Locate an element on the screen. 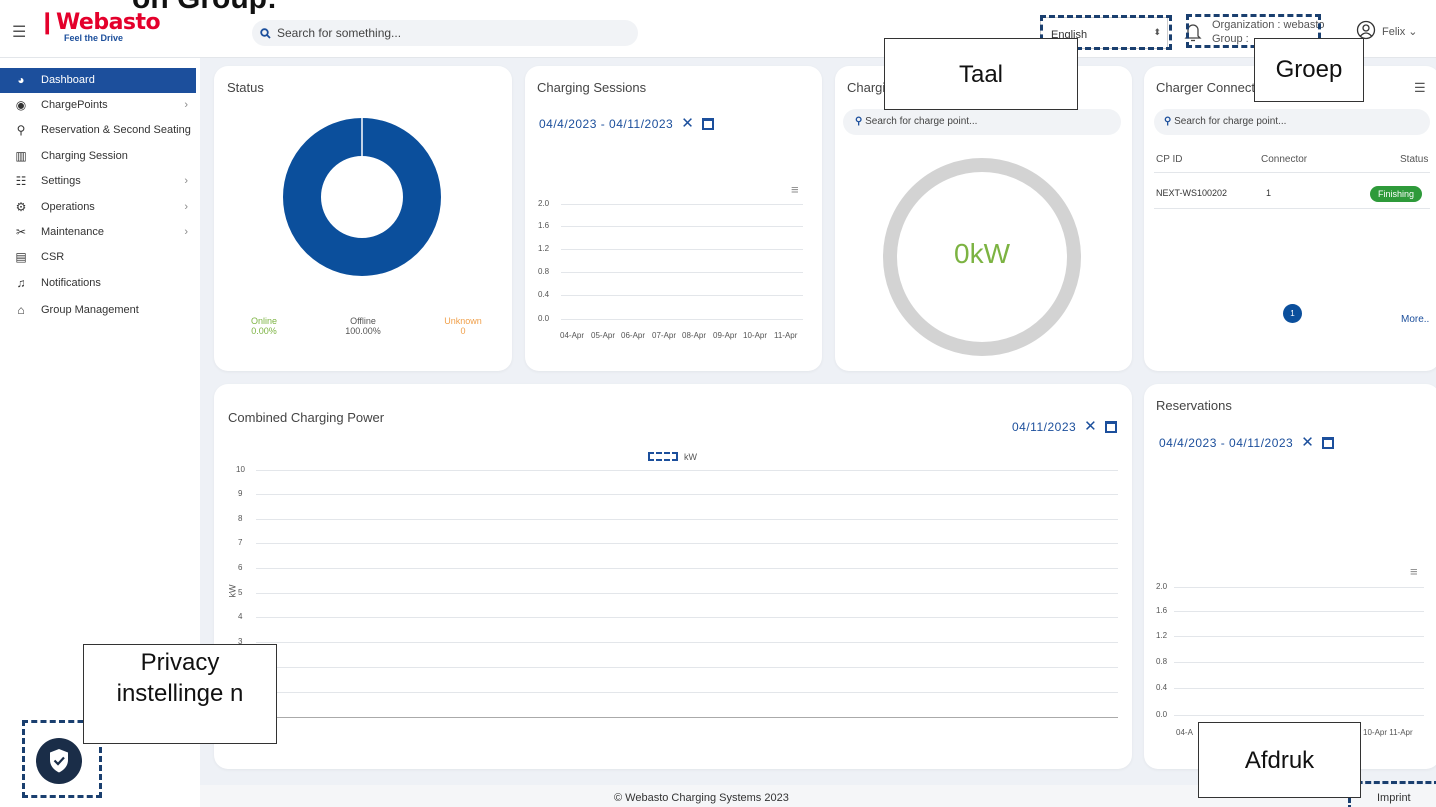 This screenshot has width=1436, height=807. sidebar-item-label: Settings is located at coordinates (61, 181).